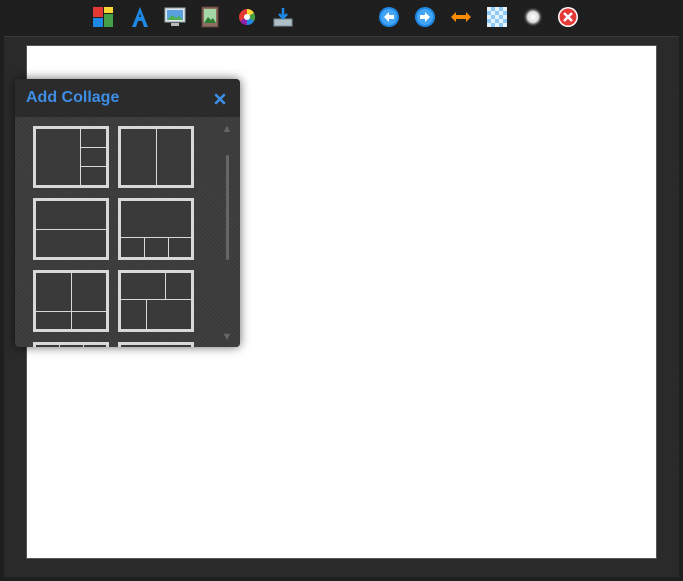 Image resolution: width=683 pixels, height=581 pixels. I want to click on close-icon, so click(568, 17).